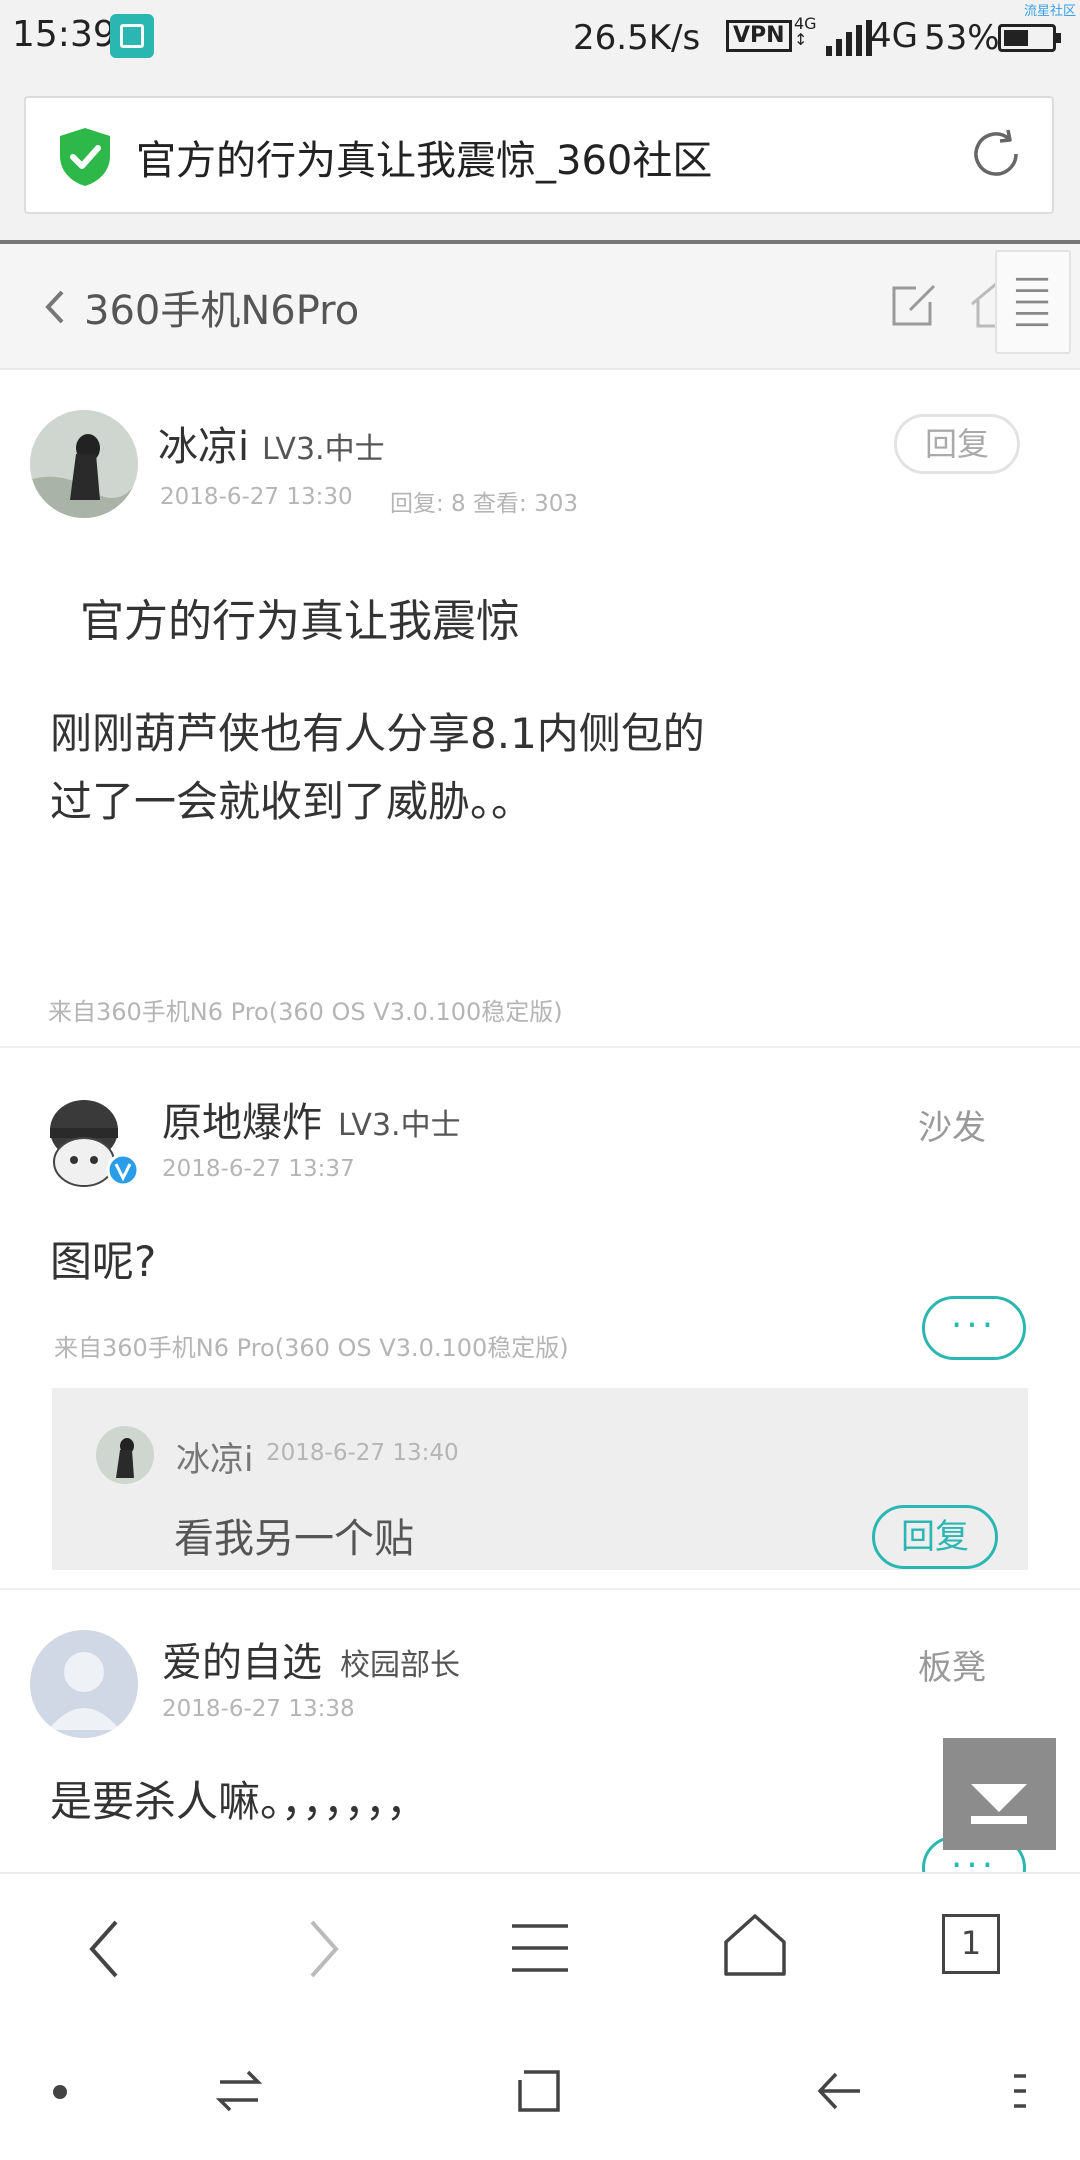  What do you see at coordinates (242, 1659) in the screenshot?
I see `reply-author: 爱的自选` at bounding box center [242, 1659].